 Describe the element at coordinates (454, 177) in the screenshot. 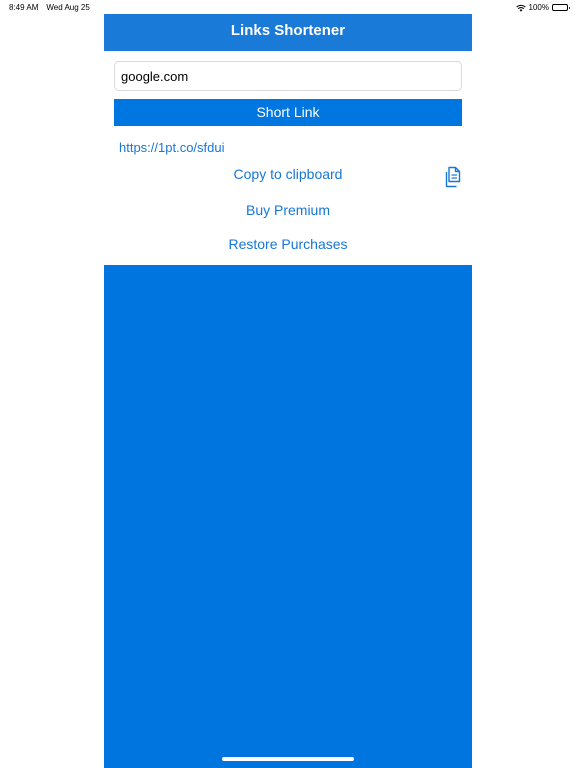

I see `clipboard-icon` at that location.